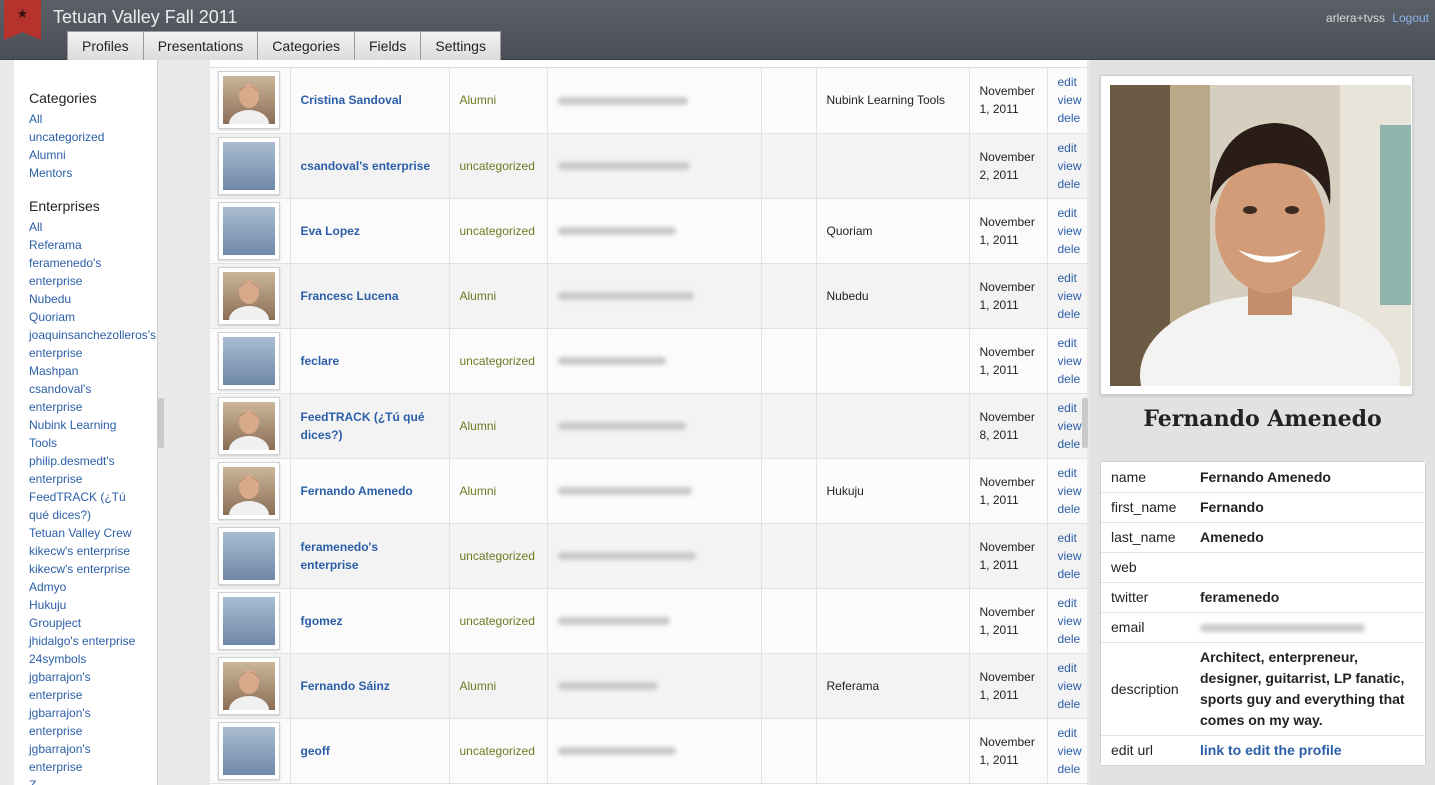 The height and width of the screenshot is (785, 1435). What do you see at coordinates (93, 461) in the screenshot?
I see `enterprise-link: philip.desmedt's` at bounding box center [93, 461].